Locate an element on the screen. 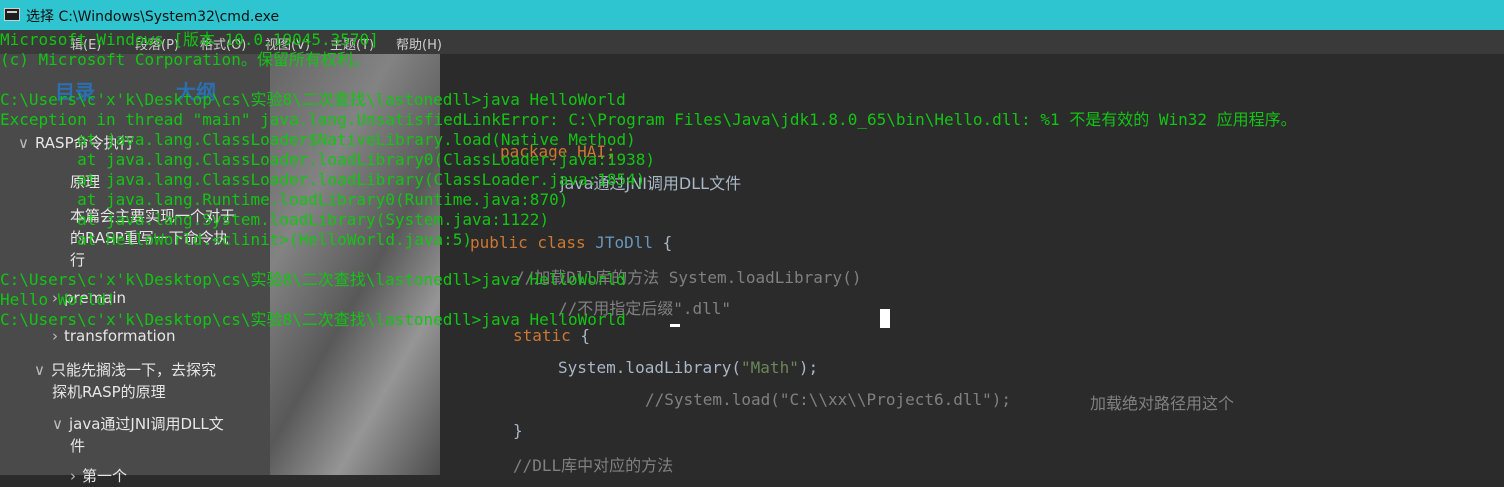 Image resolution: width=1504 pixels, height=487 pixels. console-line: Microsoft Windows [版本 10.0.19045.3570] is located at coordinates (189, 39).